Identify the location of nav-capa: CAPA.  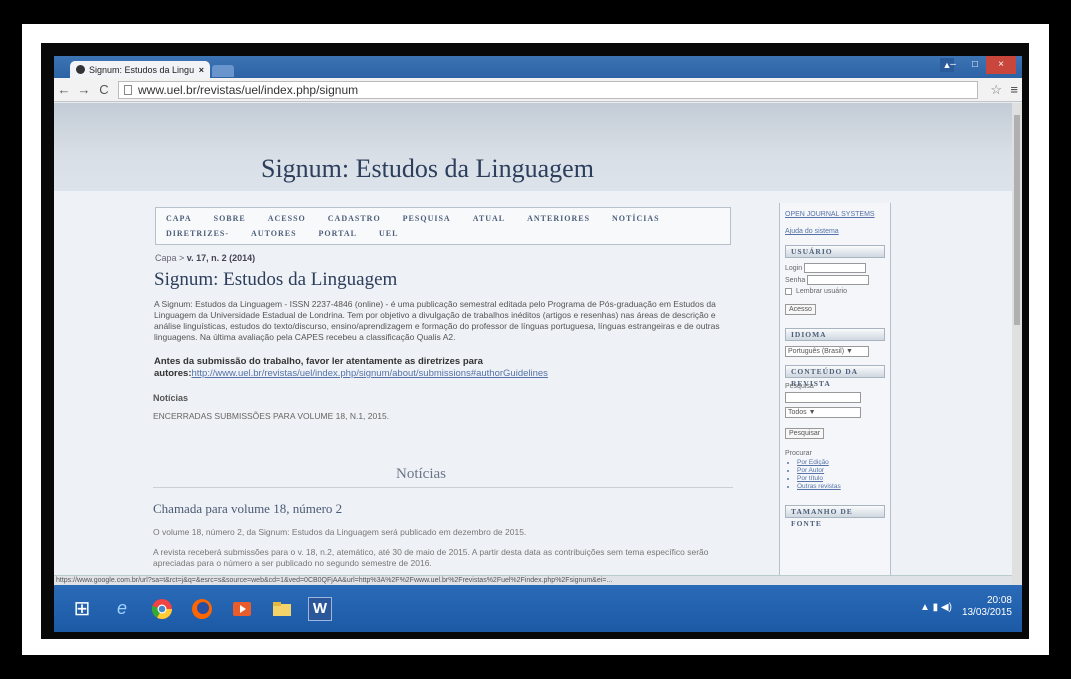
(179, 218).